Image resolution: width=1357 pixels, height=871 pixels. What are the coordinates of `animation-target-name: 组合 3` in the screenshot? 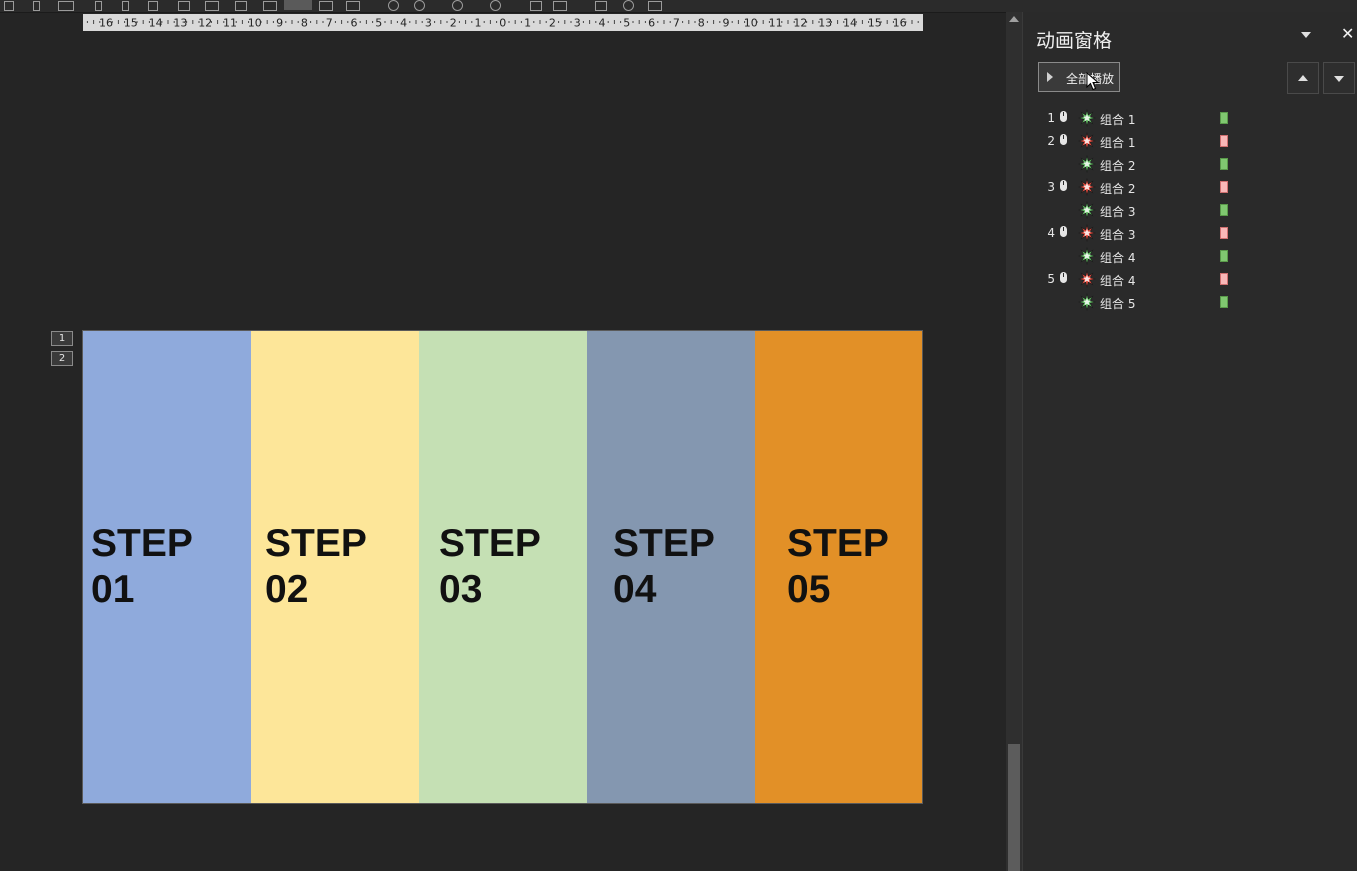 It's located at (1118, 212).